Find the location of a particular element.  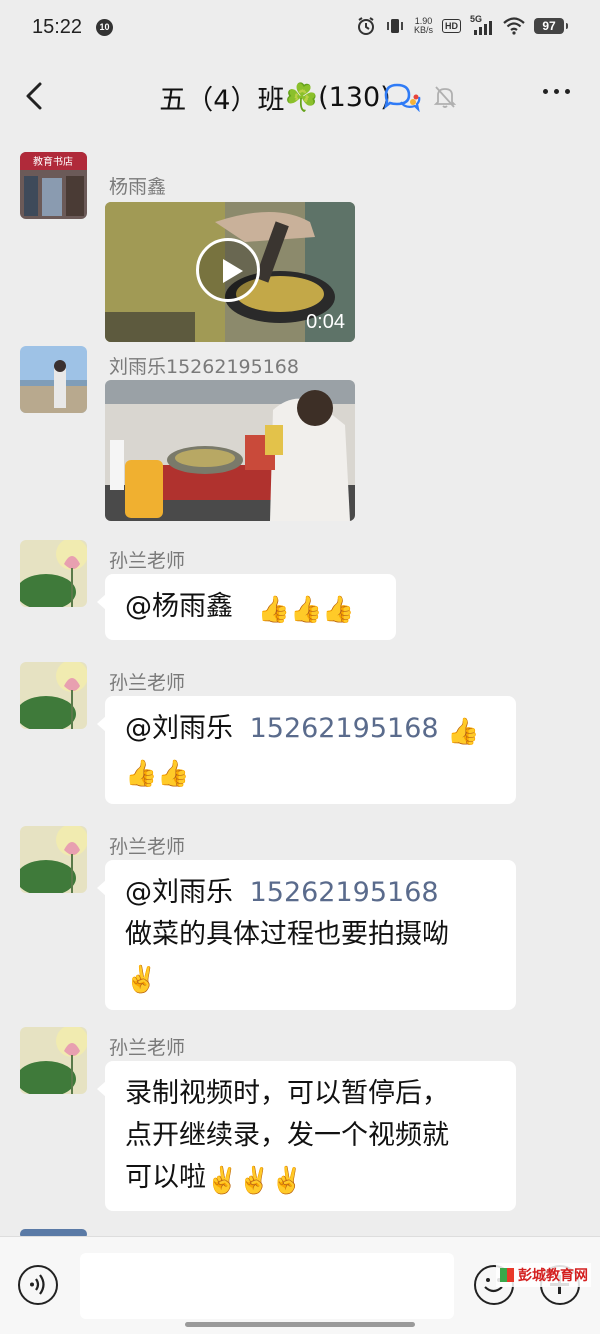

video-message: 0:04 is located at coordinates (230, 272).